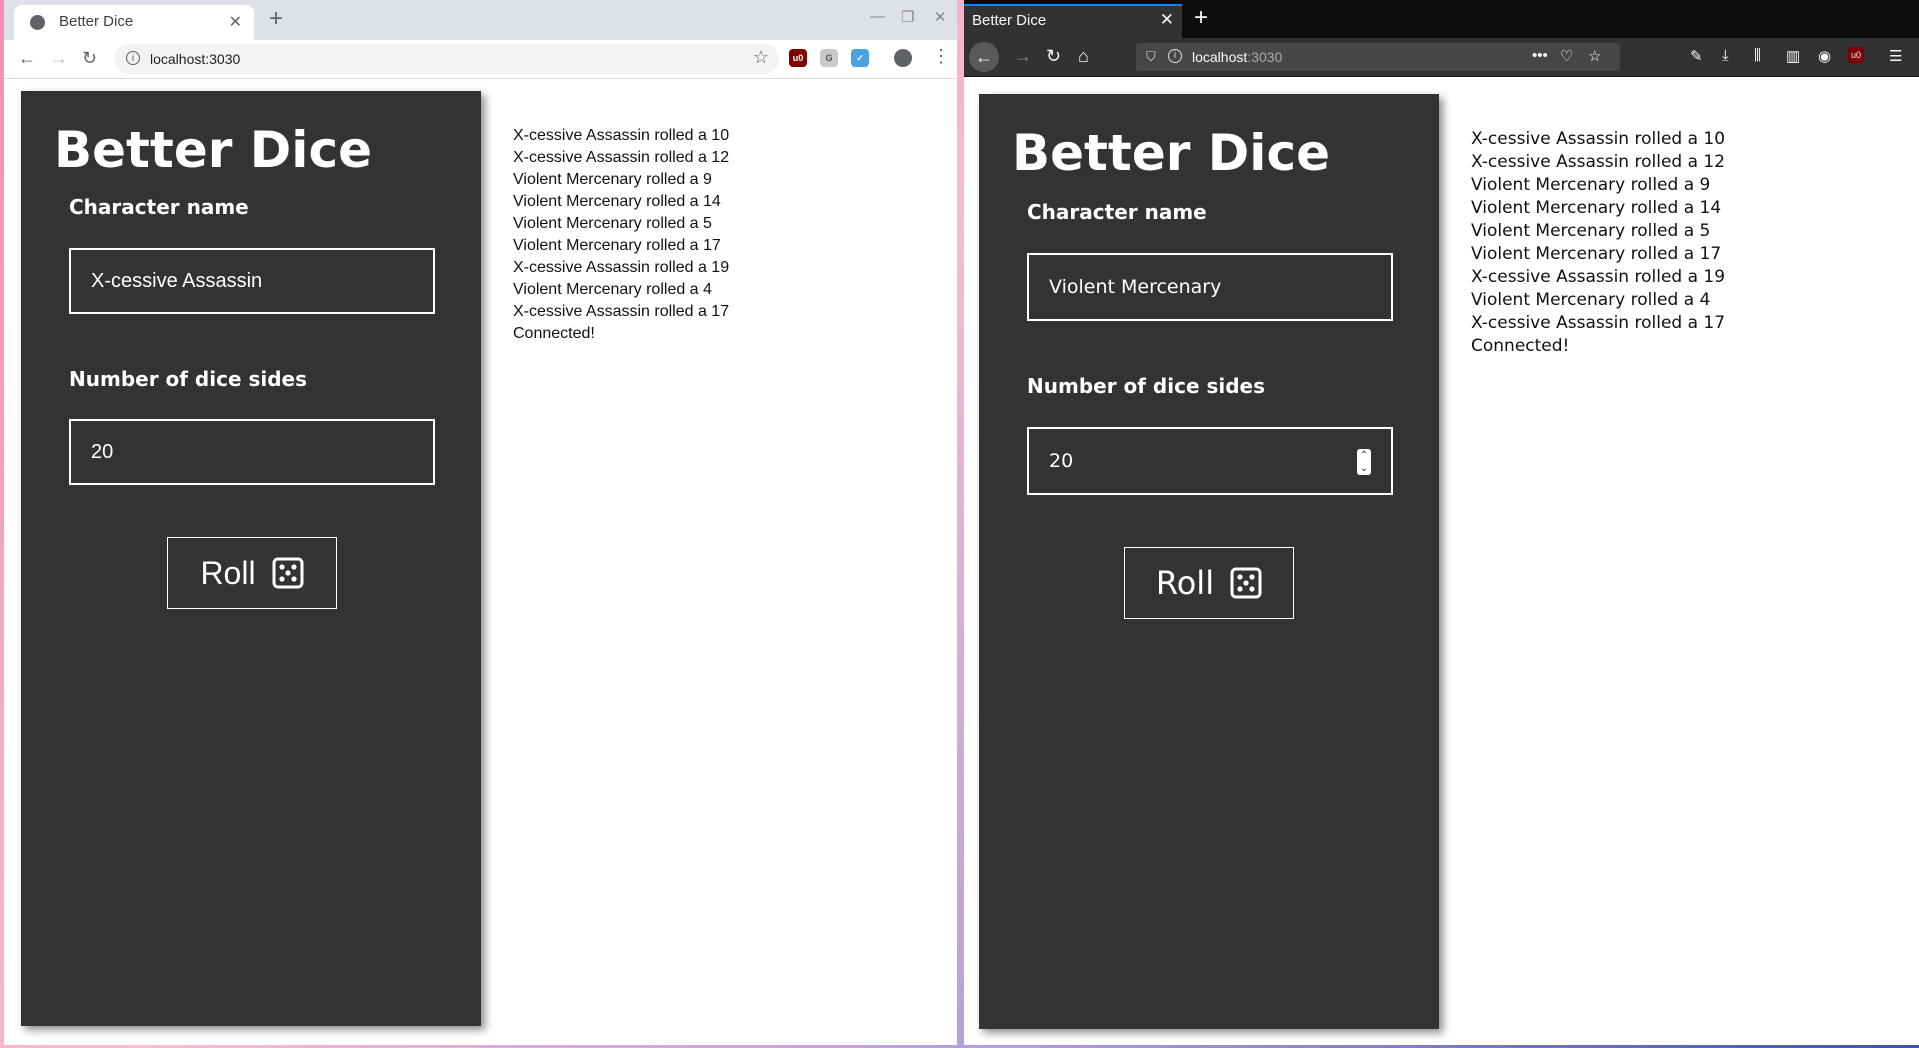 This screenshot has height=1048, width=1919. What do you see at coordinates (941, 56) in the screenshot?
I see `menu-icon: ⋮` at bounding box center [941, 56].